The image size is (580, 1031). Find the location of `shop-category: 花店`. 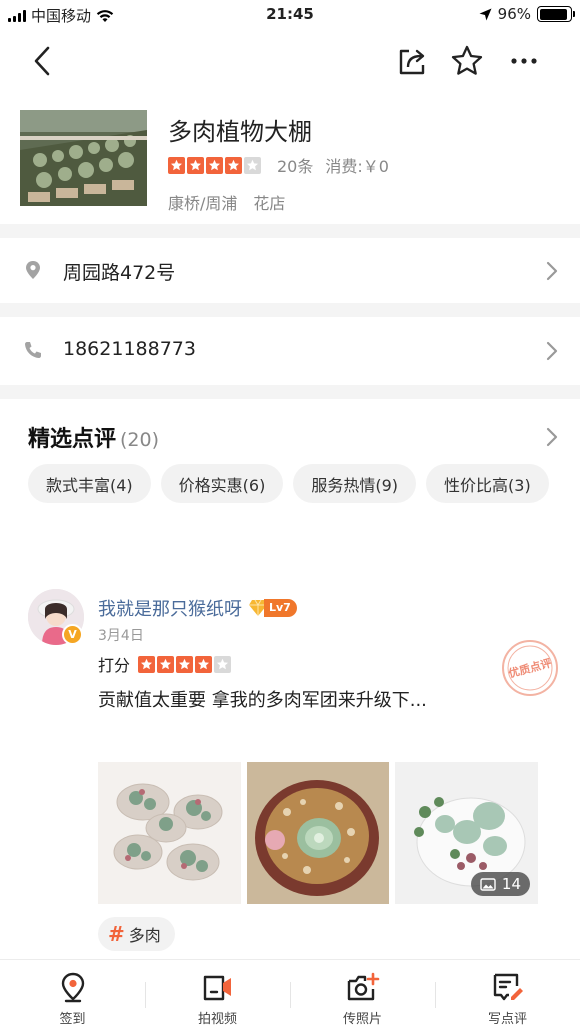

shop-category: 花店 is located at coordinates (269, 203).